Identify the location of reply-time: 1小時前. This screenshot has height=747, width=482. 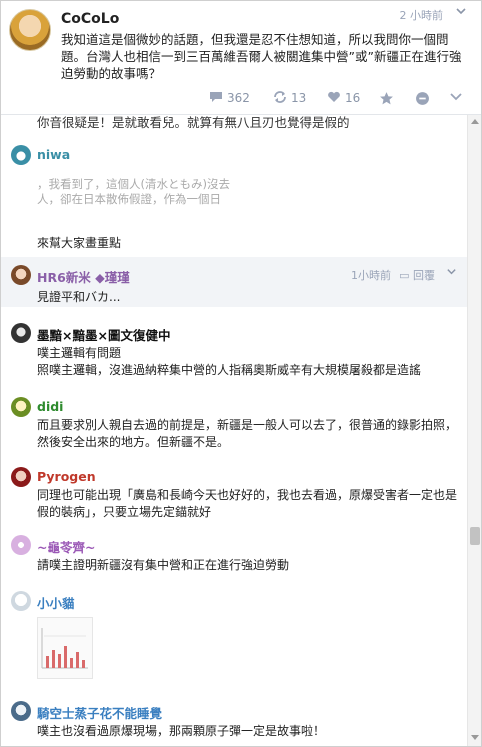
(371, 275).